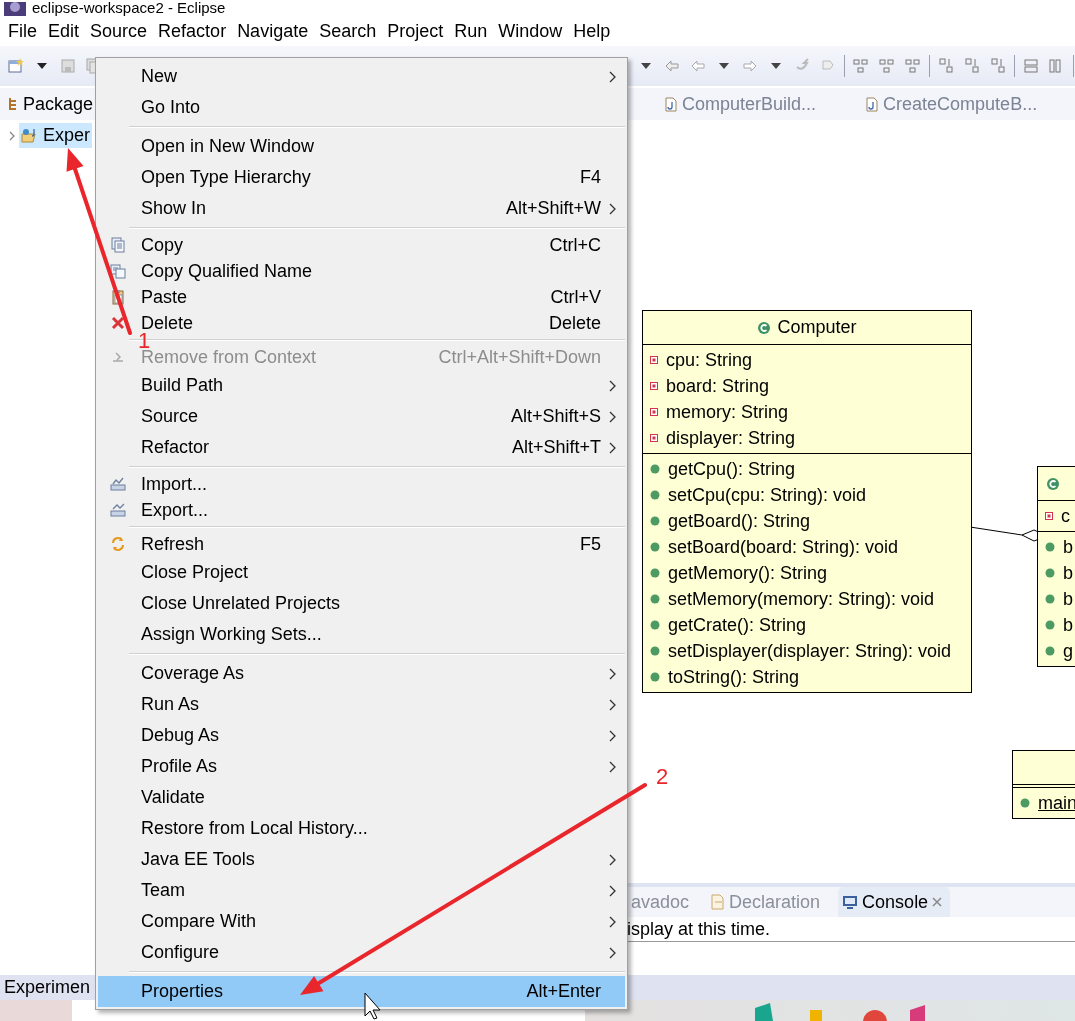  I want to click on eclipse-logo-icon, so click(15, 9).